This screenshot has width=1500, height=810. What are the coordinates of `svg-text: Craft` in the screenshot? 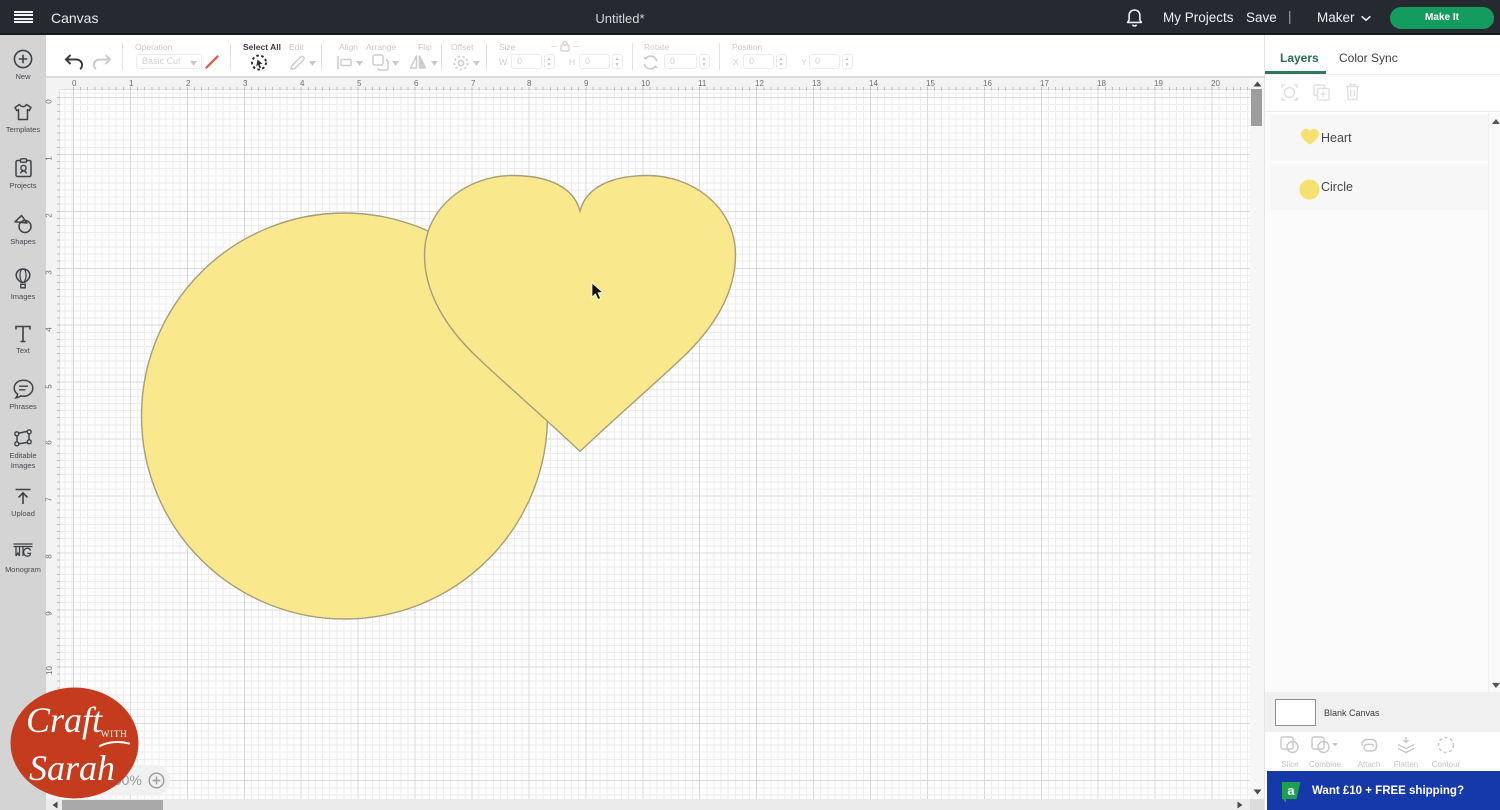 It's located at (64, 720).